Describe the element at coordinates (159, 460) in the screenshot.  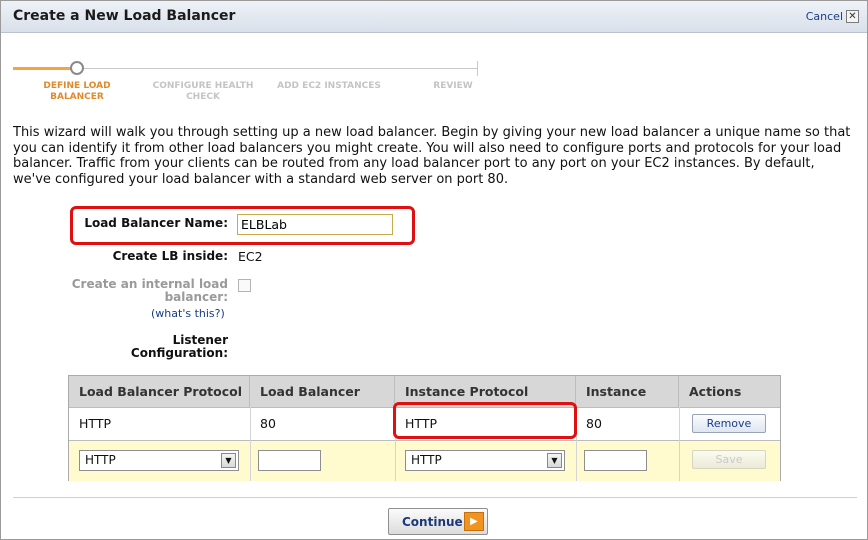
I see `lb-protocol-select: HTTP ▼` at that location.